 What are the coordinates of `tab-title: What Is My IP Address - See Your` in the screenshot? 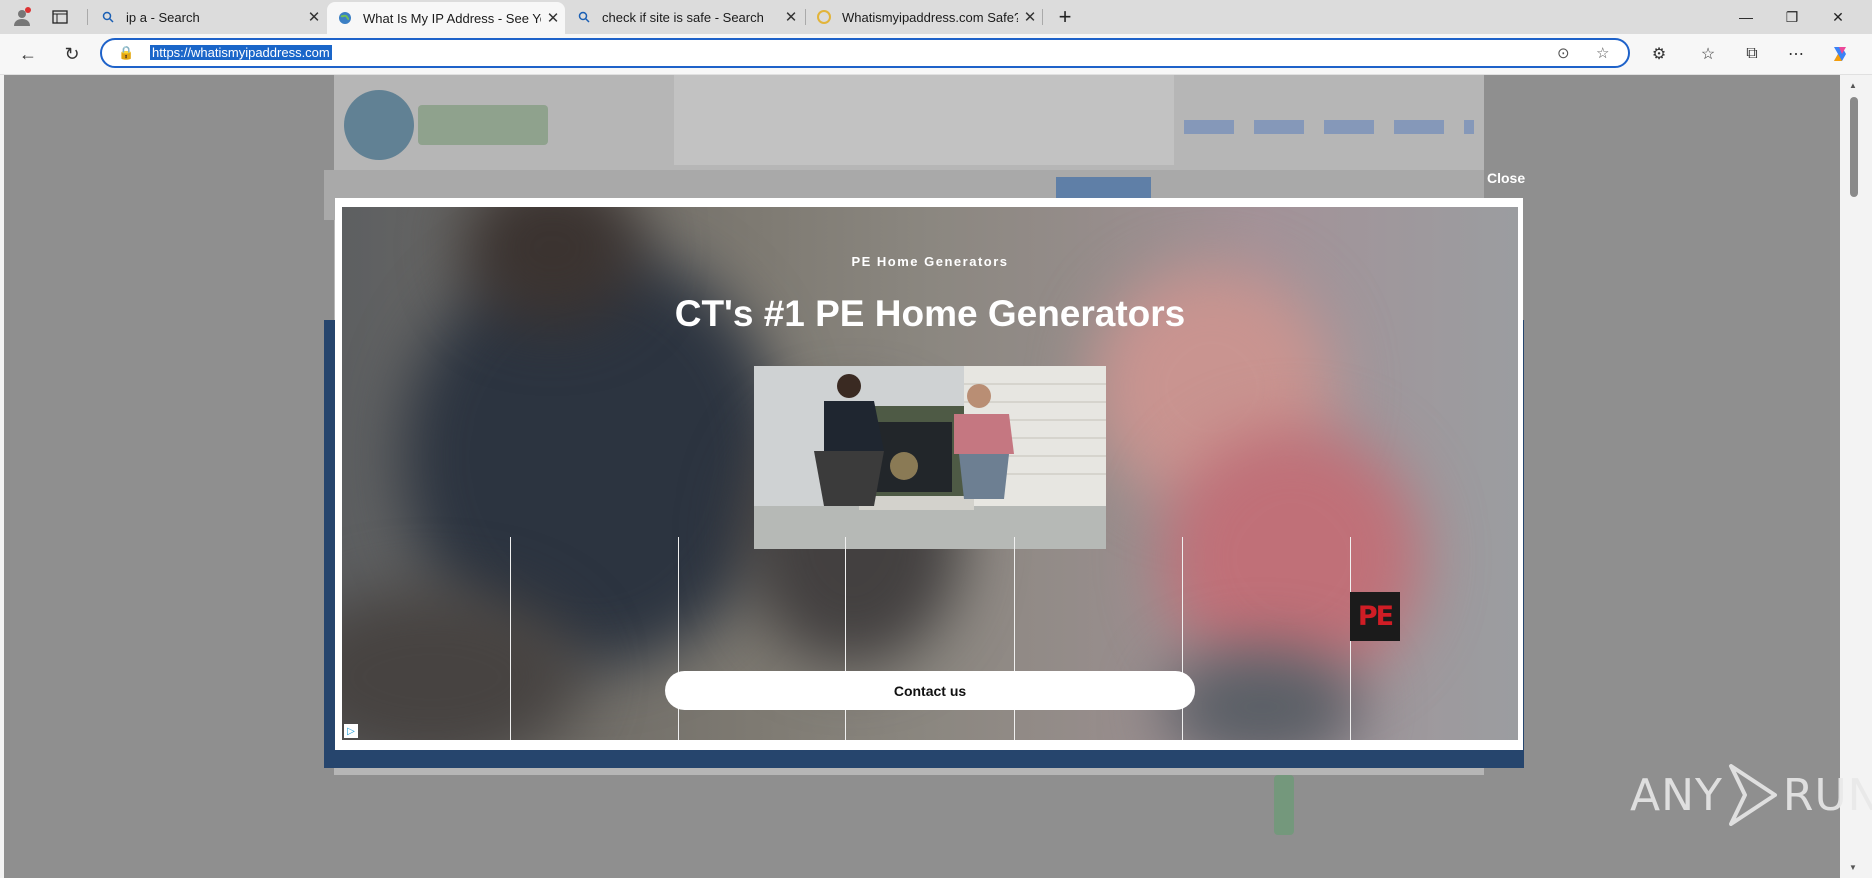 It's located at (452, 18).